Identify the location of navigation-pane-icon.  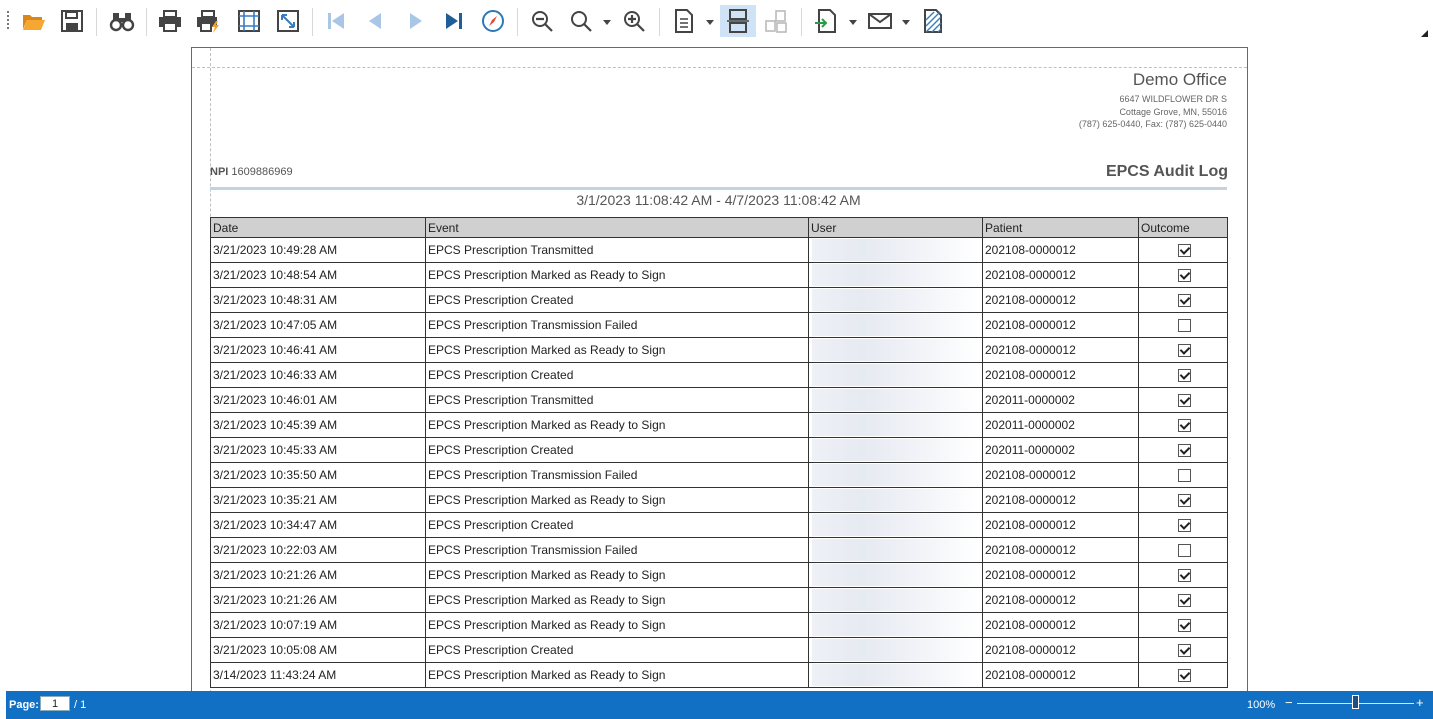
(493, 21).